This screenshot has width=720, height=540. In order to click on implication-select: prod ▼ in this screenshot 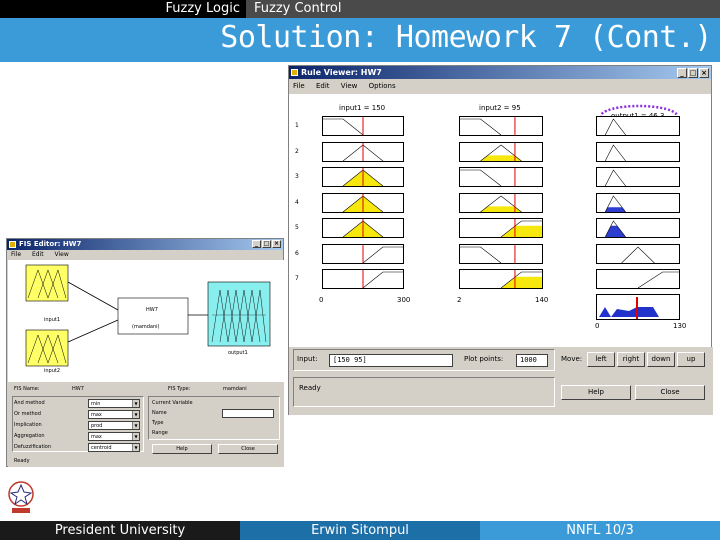, I will do `click(114, 425)`.